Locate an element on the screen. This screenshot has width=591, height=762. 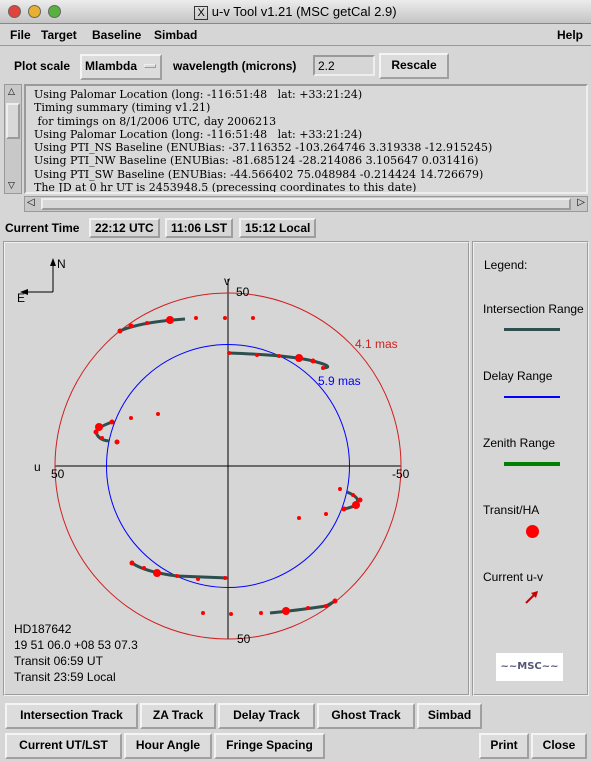
scroll-right-icon: ▷ is located at coordinates (581, 202).